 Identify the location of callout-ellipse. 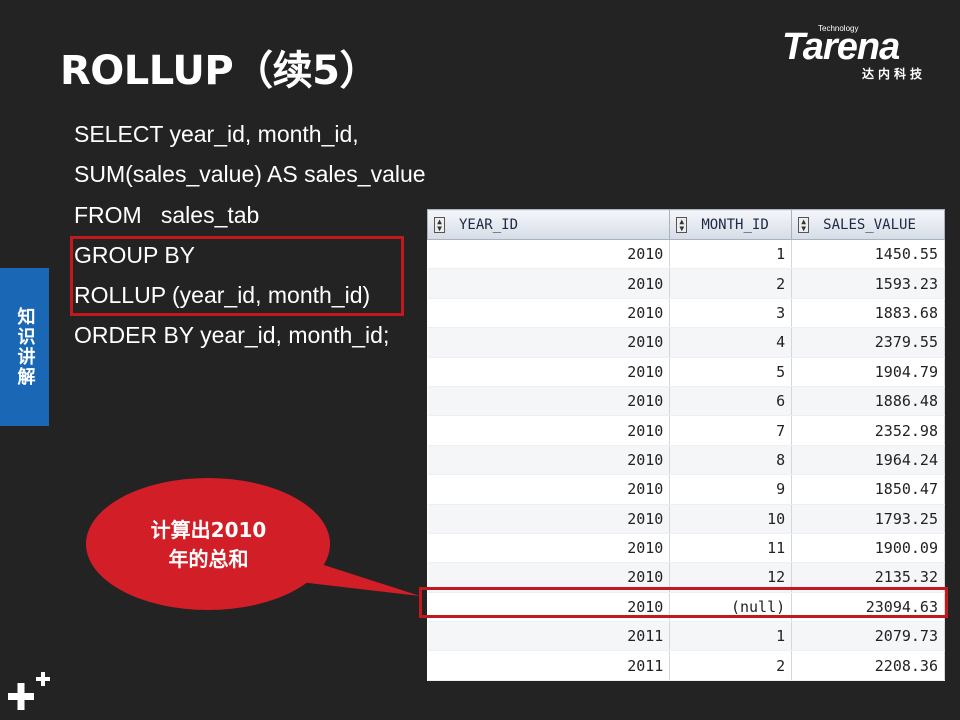
(208, 544).